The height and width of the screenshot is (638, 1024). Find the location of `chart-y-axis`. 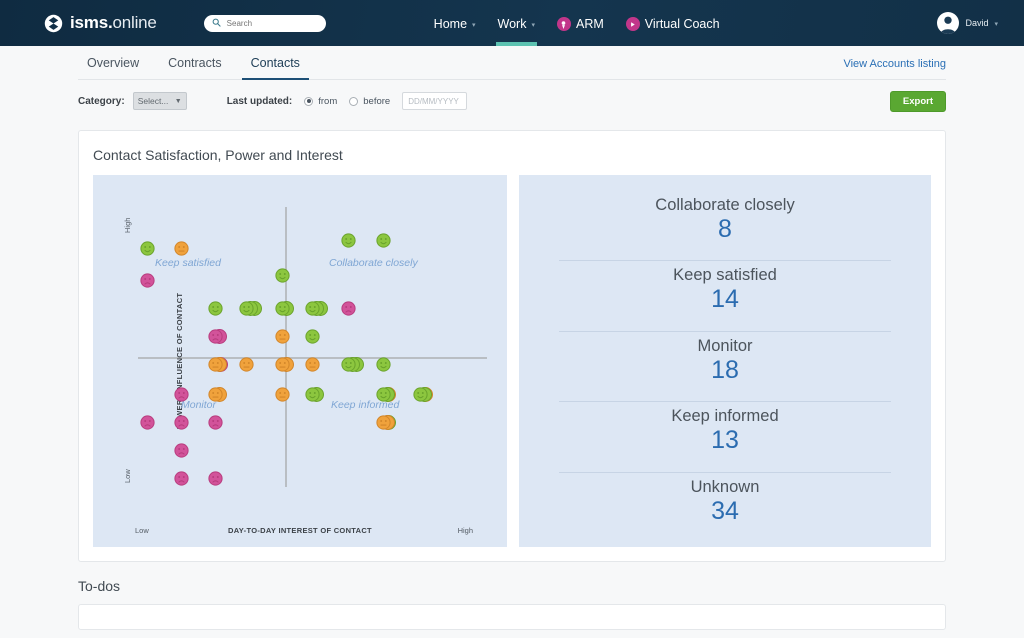

chart-y-axis is located at coordinates (286, 347).